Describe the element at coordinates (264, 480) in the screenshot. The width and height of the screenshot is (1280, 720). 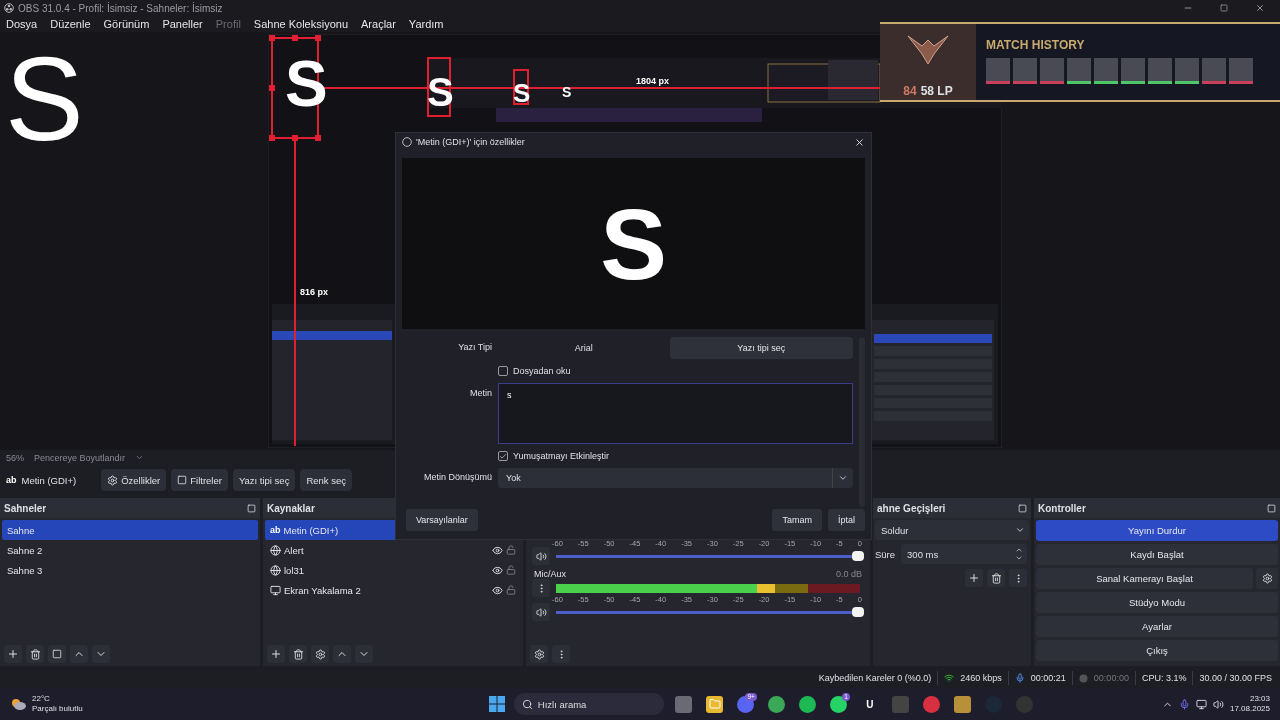
I see `toolbar-button: Yazı tipi seç` at that location.